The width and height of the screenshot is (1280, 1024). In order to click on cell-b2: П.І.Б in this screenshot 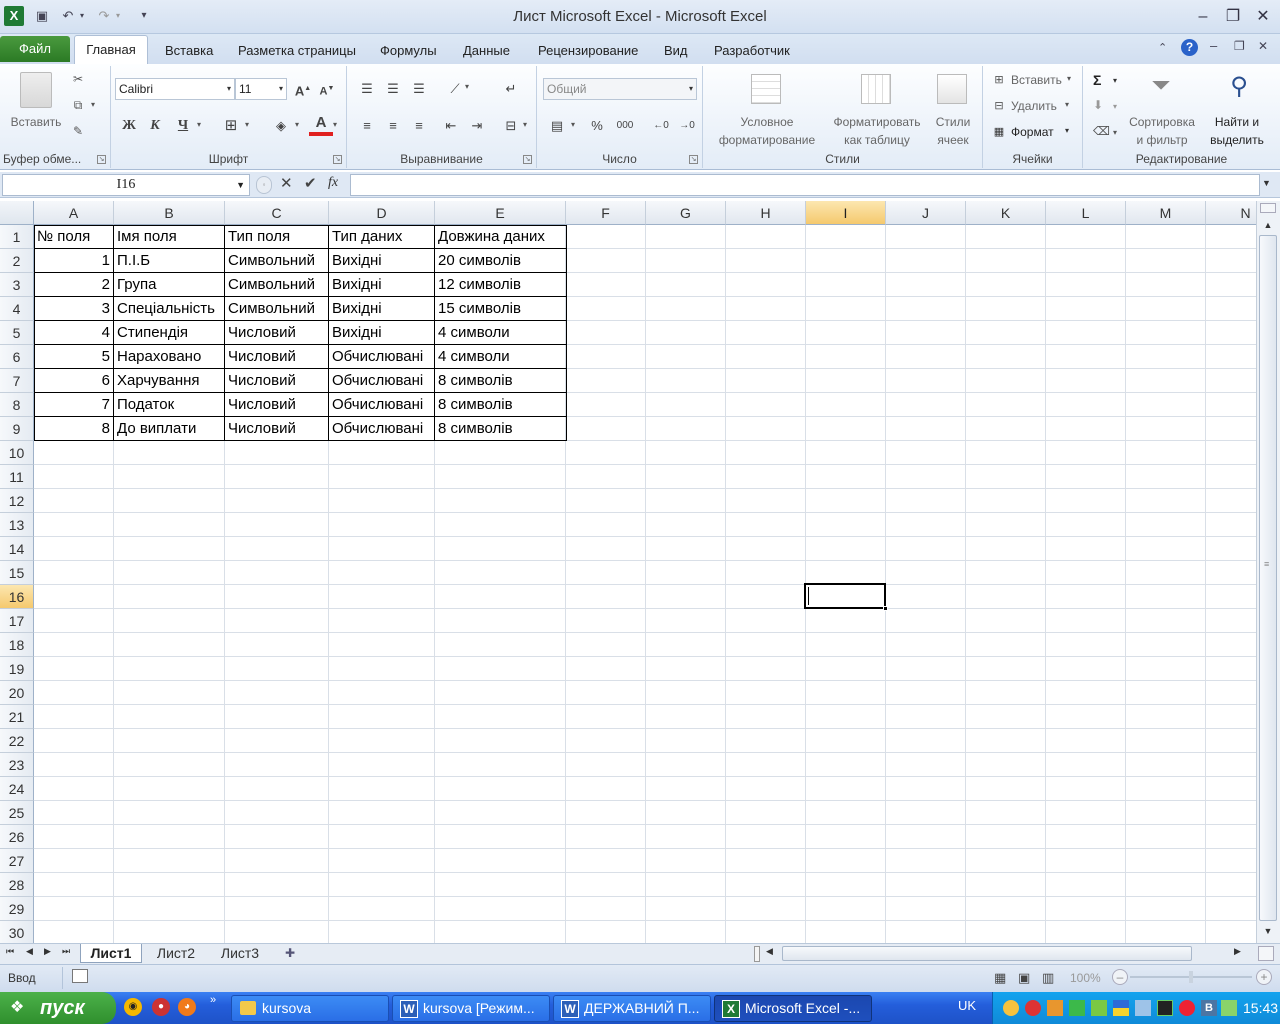, I will do `click(169, 261)`.